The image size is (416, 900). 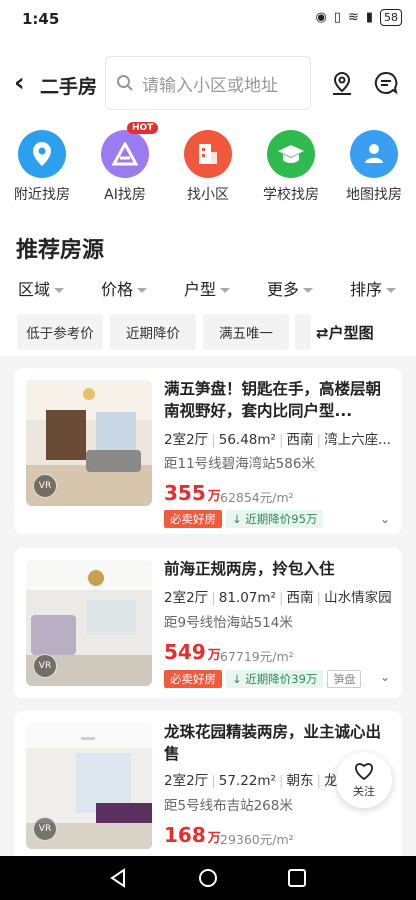 I want to click on nav-back-icon, so click(x=118, y=878).